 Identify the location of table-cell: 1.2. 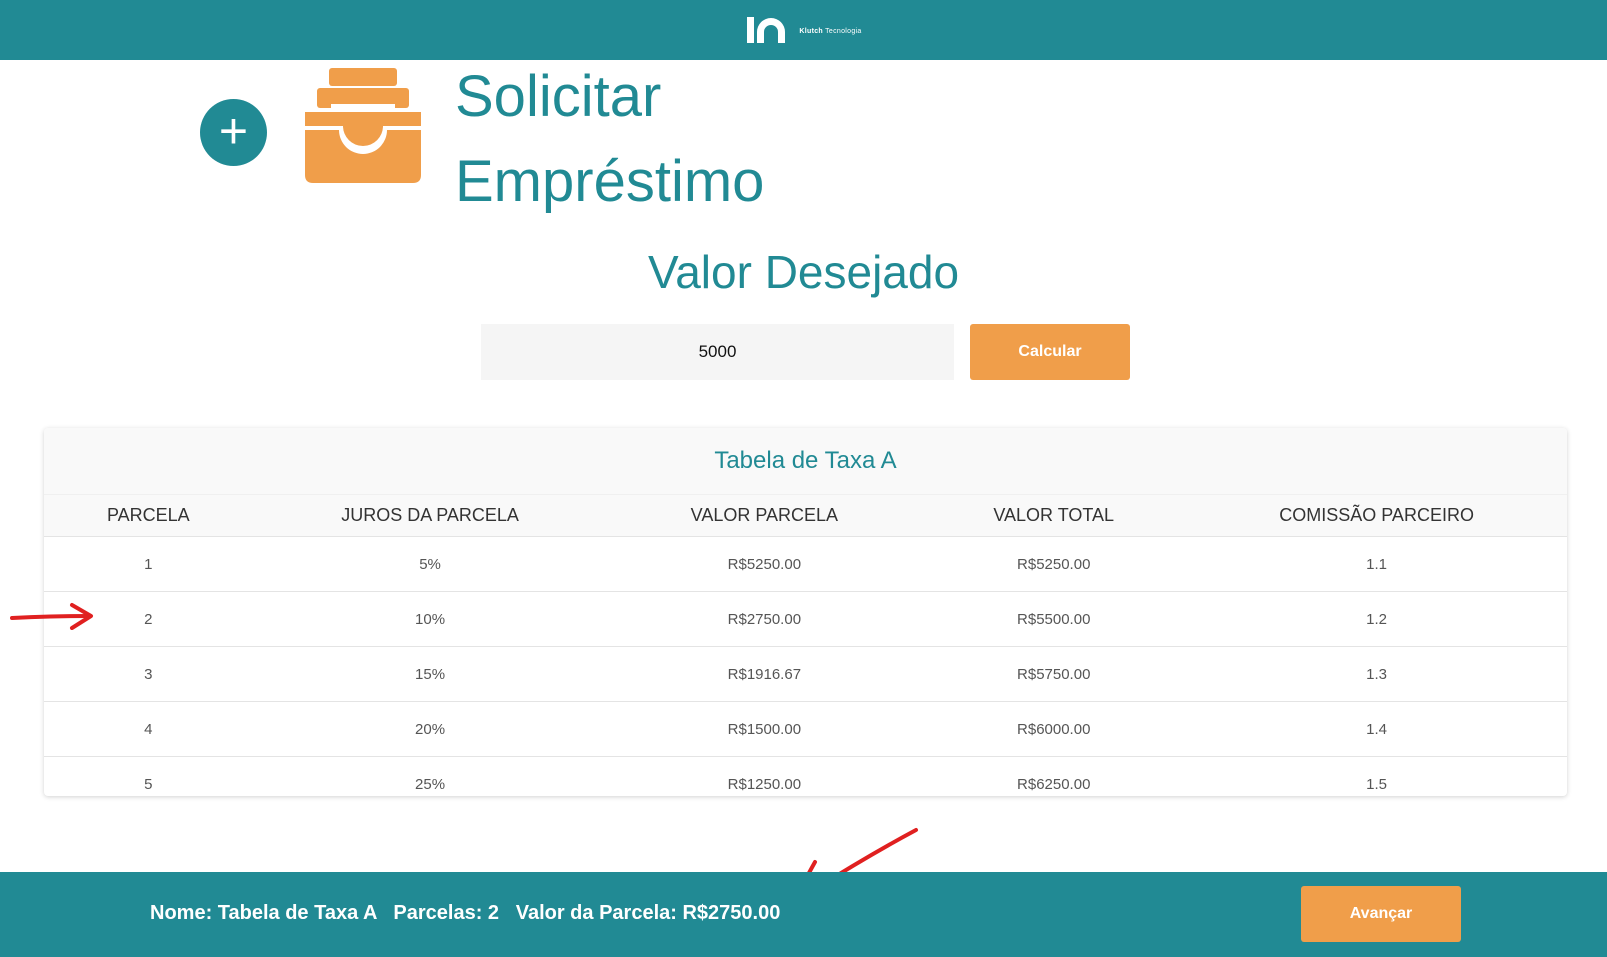
(1376, 619).